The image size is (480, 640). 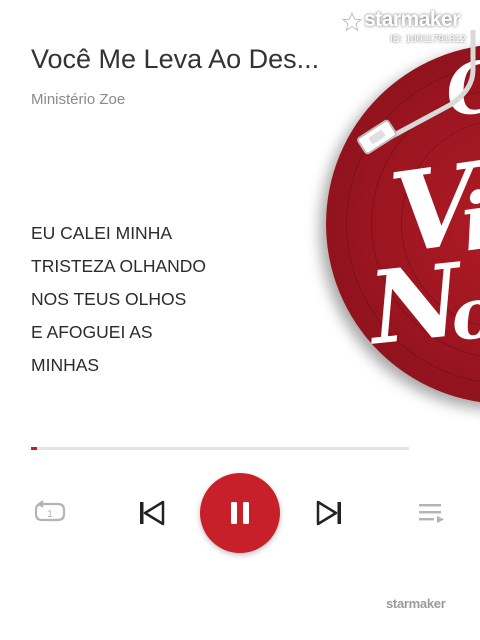 I want to click on artist-name: Ministério Zoe, so click(x=78, y=99).